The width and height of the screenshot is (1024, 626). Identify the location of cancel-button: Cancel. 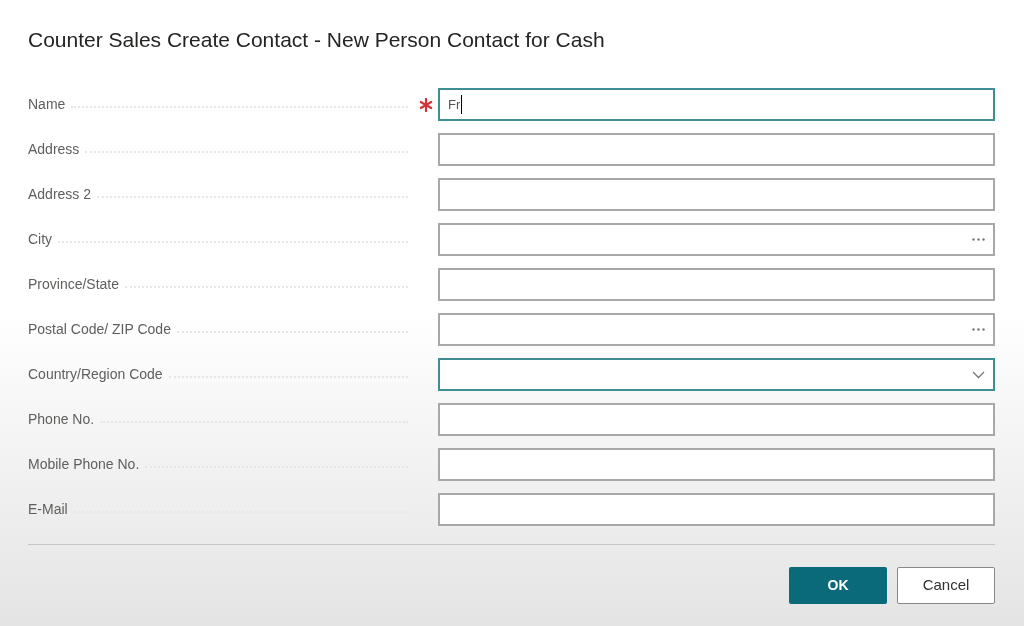
(946, 585).